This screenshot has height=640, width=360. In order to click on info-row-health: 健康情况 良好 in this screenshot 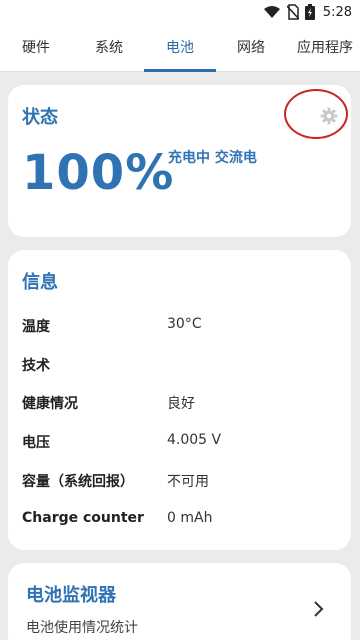, I will do `click(182, 404)`.